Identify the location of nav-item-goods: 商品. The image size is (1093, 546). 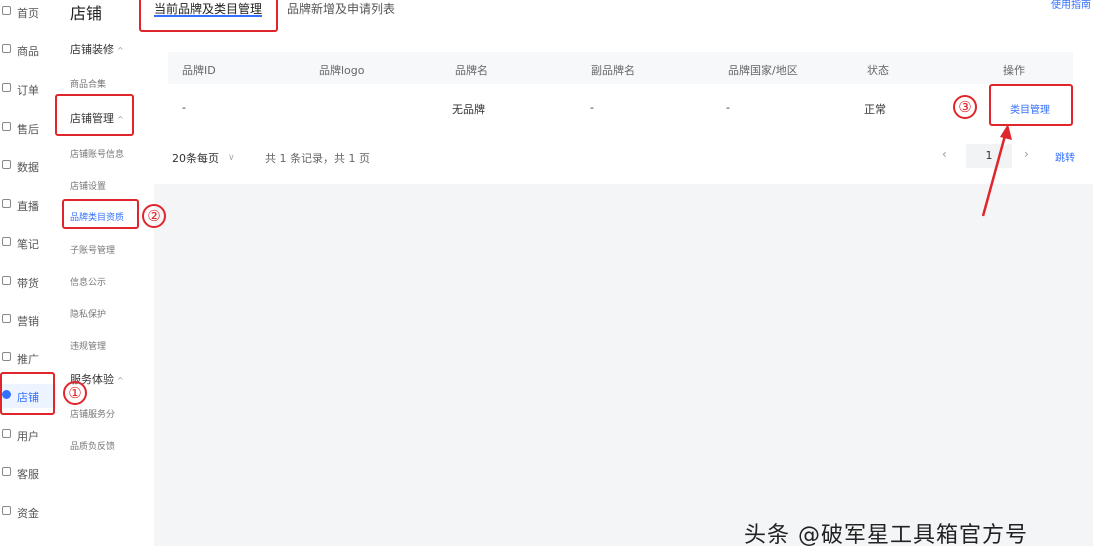
(28, 50).